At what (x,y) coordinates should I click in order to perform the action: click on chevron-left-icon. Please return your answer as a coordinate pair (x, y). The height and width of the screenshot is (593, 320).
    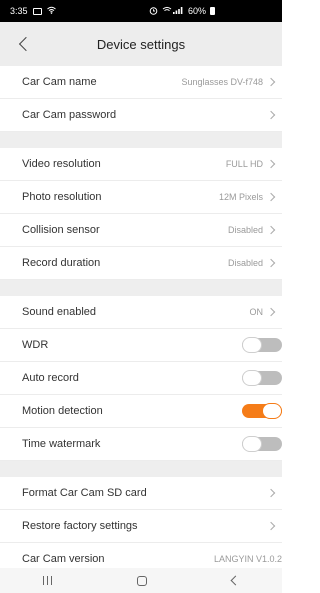
    Looking at the image, I should click on (26, 44).